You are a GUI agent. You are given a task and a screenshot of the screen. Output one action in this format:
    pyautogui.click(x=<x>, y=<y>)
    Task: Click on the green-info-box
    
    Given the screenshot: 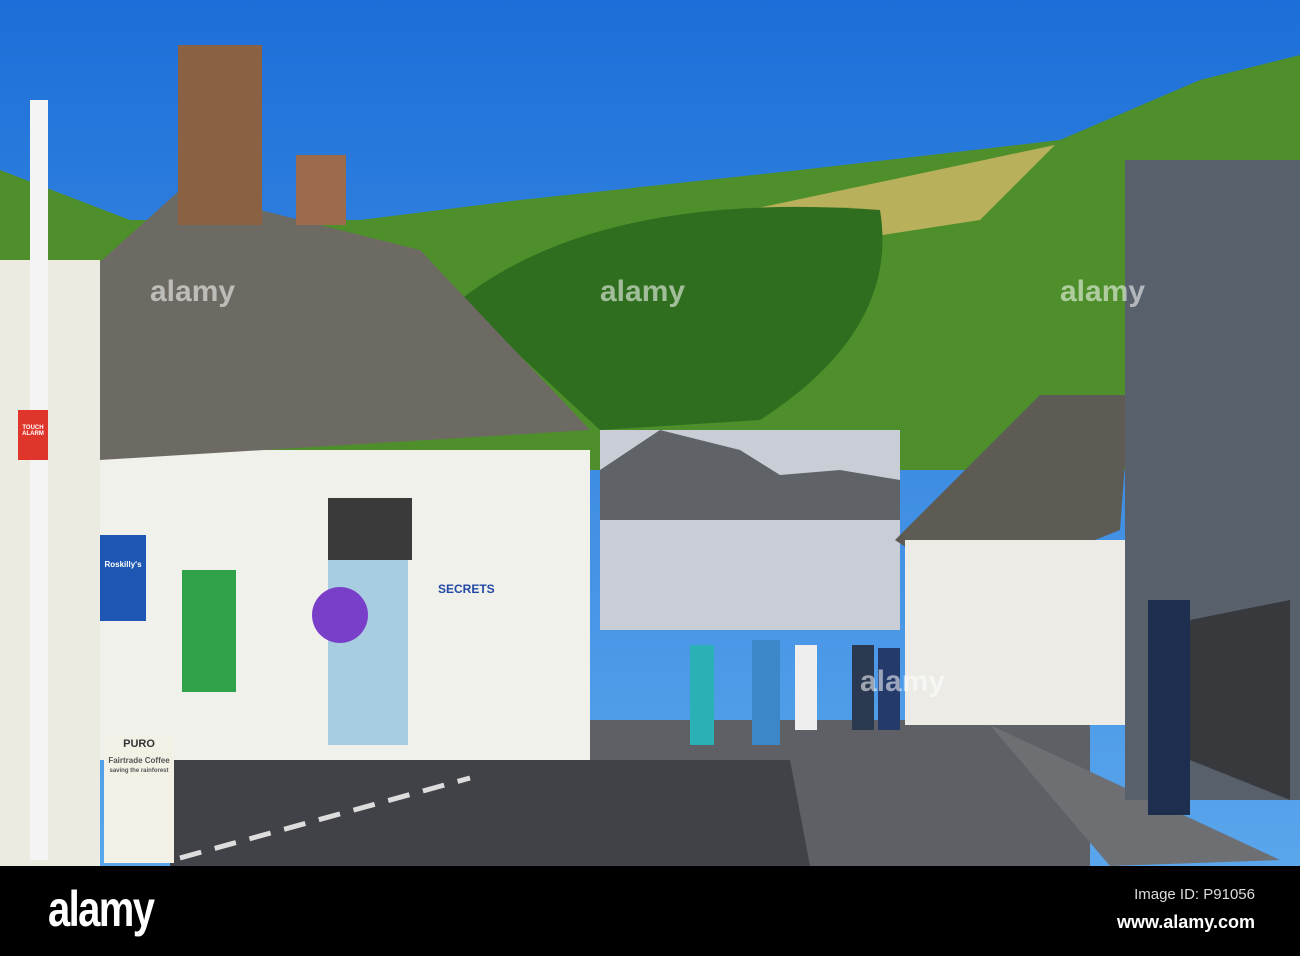 What is the action you would take?
    pyautogui.click(x=209, y=631)
    